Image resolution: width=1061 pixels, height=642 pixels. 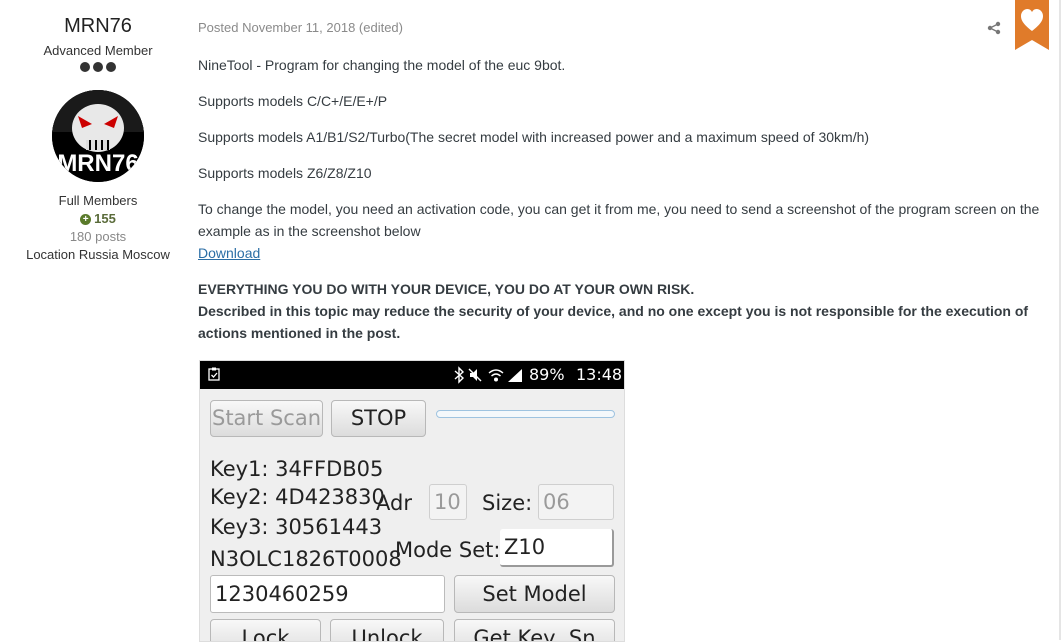 What do you see at coordinates (378, 418) in the screenshot?
I see `stop-button: STOP` at bounding box center [378, 418].